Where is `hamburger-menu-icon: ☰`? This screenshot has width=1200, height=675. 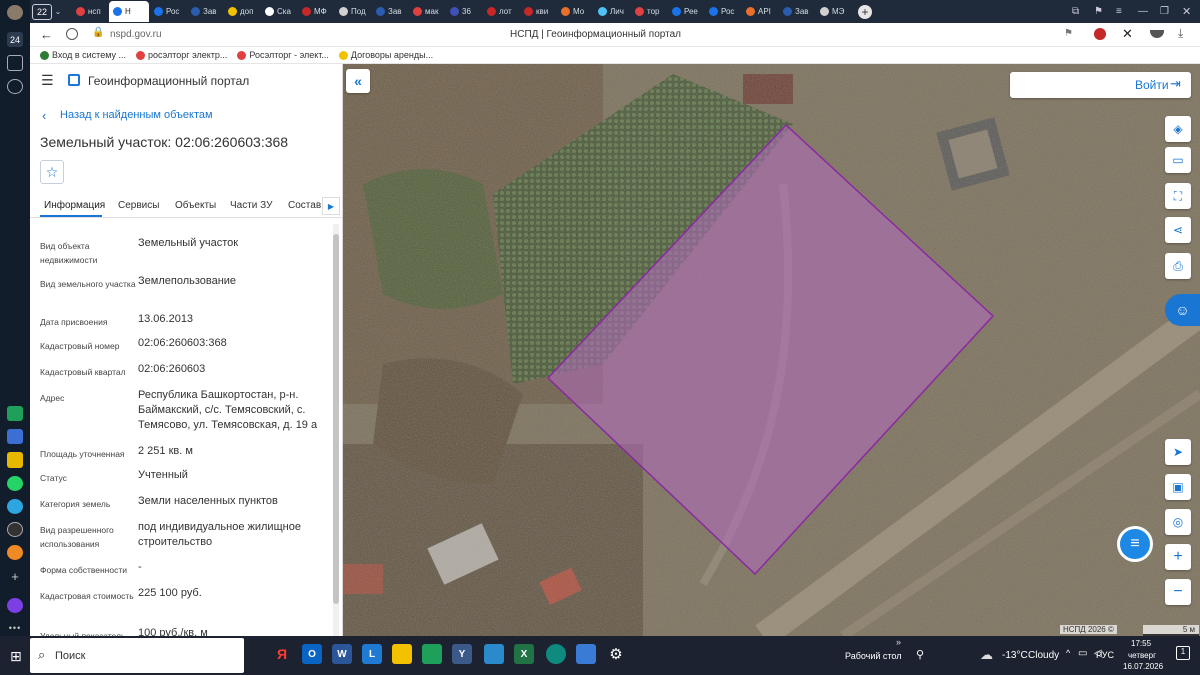 hamburger-menu-icon: ☰ is located at coordinates (47, 80).